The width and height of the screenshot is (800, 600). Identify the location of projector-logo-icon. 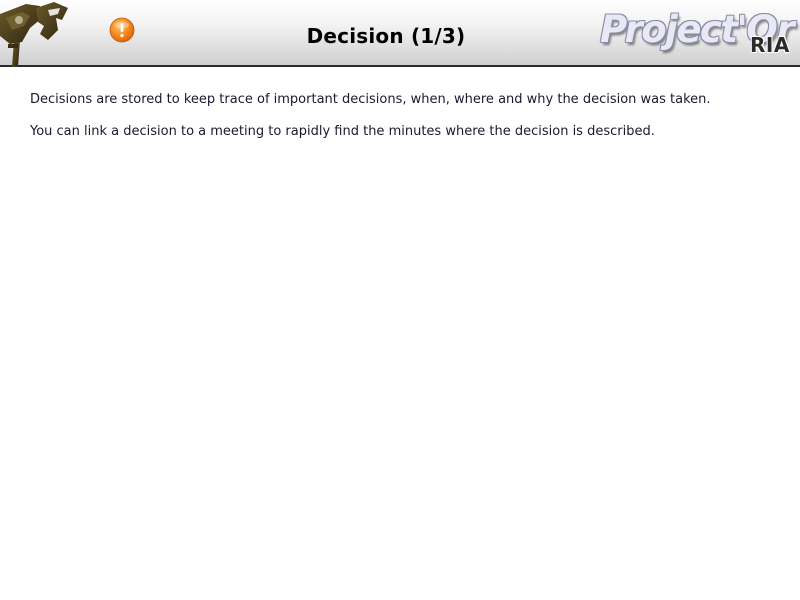
(36, 33).